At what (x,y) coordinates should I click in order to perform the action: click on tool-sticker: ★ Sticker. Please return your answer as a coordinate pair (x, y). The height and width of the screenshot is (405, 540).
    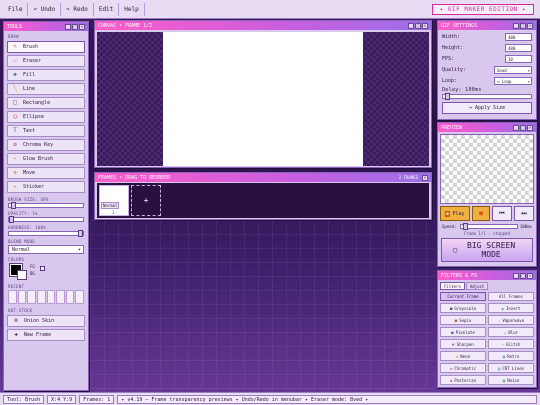
    Looking at the image, I should click on (46, 187).